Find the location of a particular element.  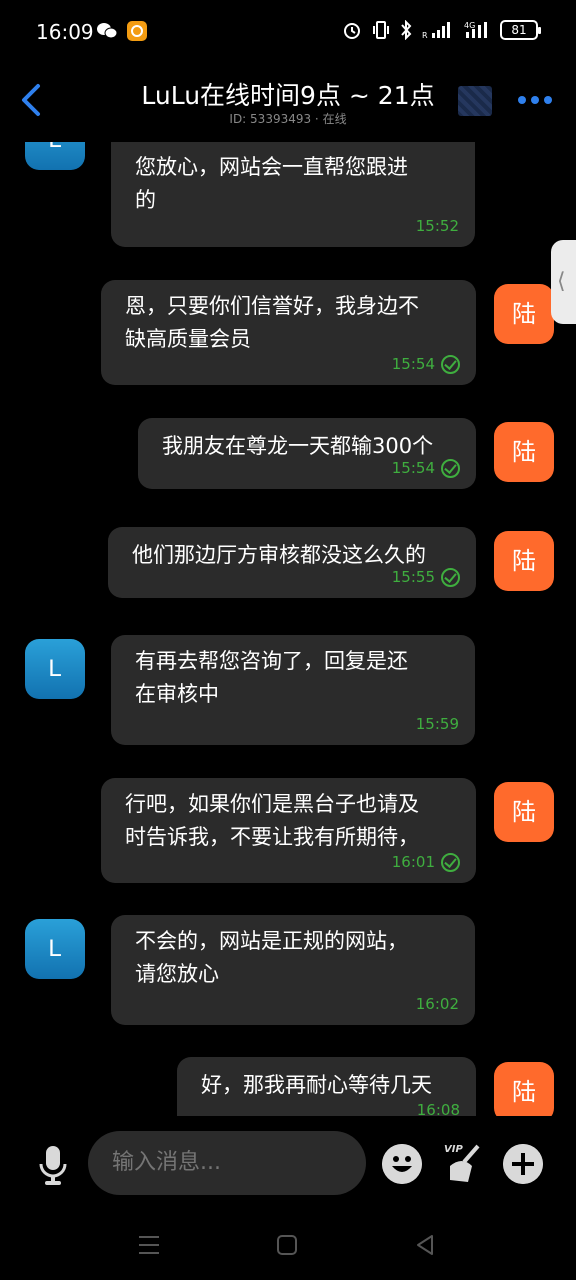

message-text: 请您放心 is located at coordinates (177, 974).